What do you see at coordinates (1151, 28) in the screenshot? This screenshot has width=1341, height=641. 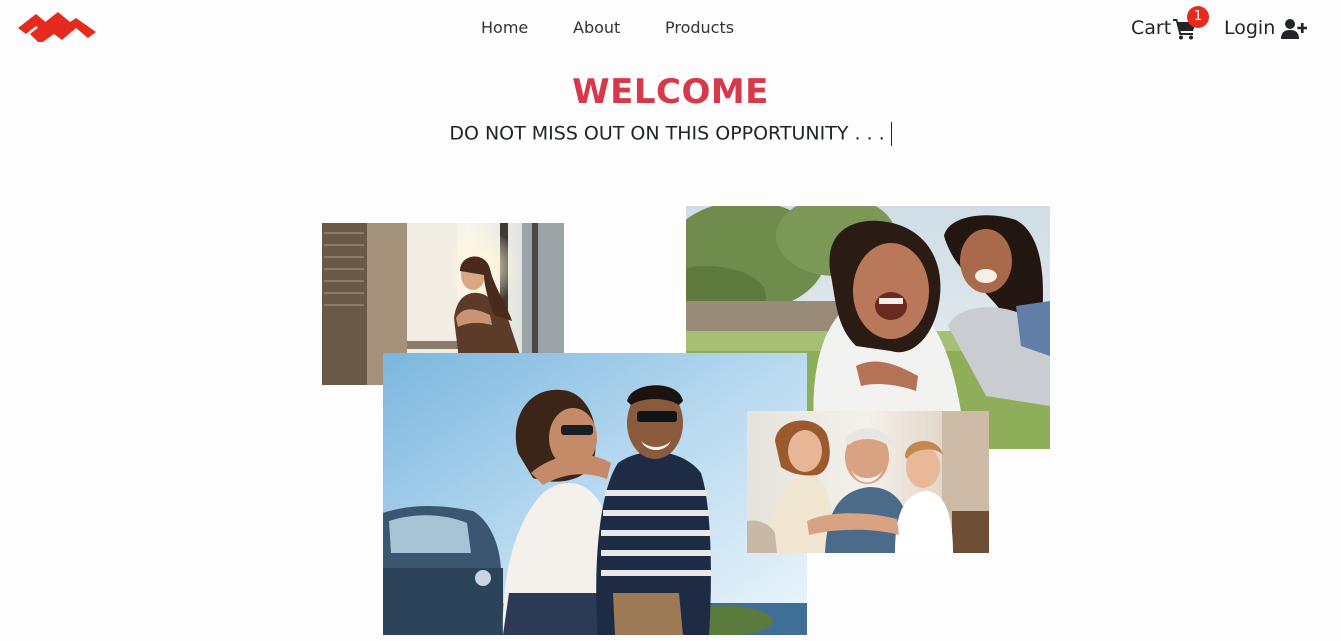 I see `cart-label: Cart` at bounding box center [1151, 28].